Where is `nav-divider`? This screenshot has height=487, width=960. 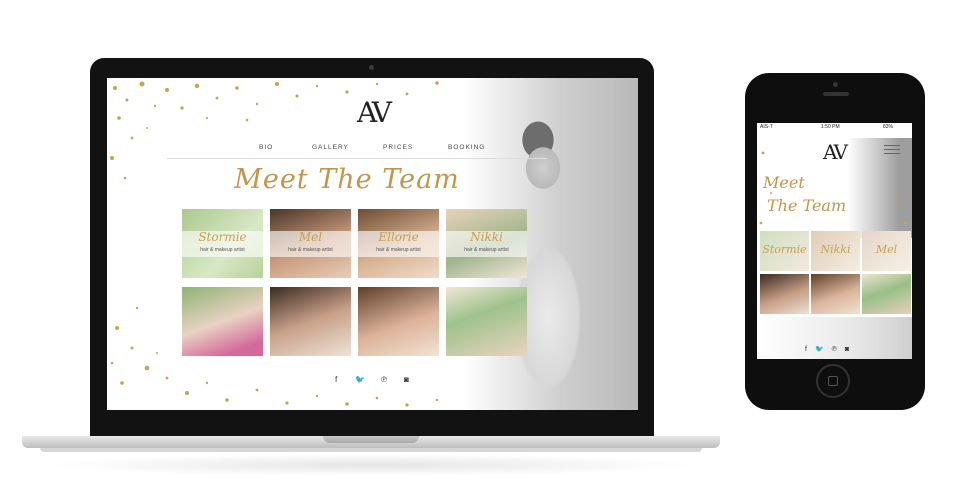 nav-divider is located at coordinates (357, 158).